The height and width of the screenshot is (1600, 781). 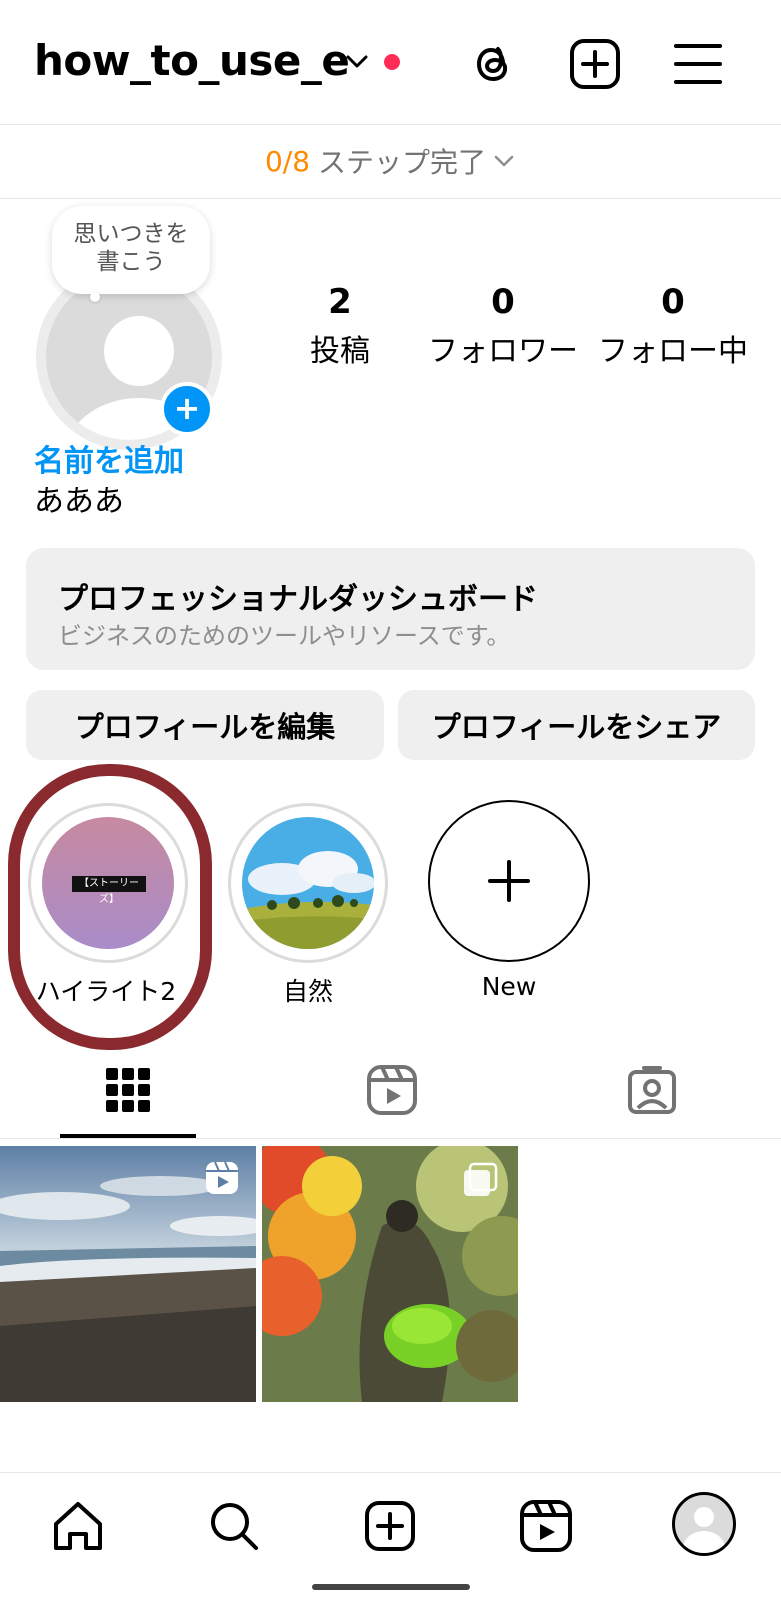 What do you see at coordinates (131, 250) in the screenshot?
I see `note-bubble: 思いつきを 書こう` at bounding box center [131, 250].